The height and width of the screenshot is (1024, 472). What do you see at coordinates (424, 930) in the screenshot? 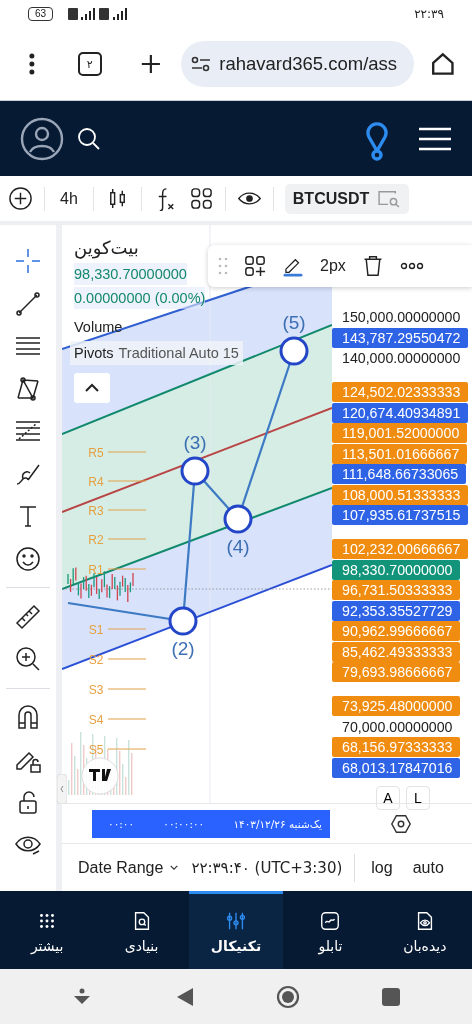
I see `nav-tab: دیده‌بان` at bounding box center [424, 930].